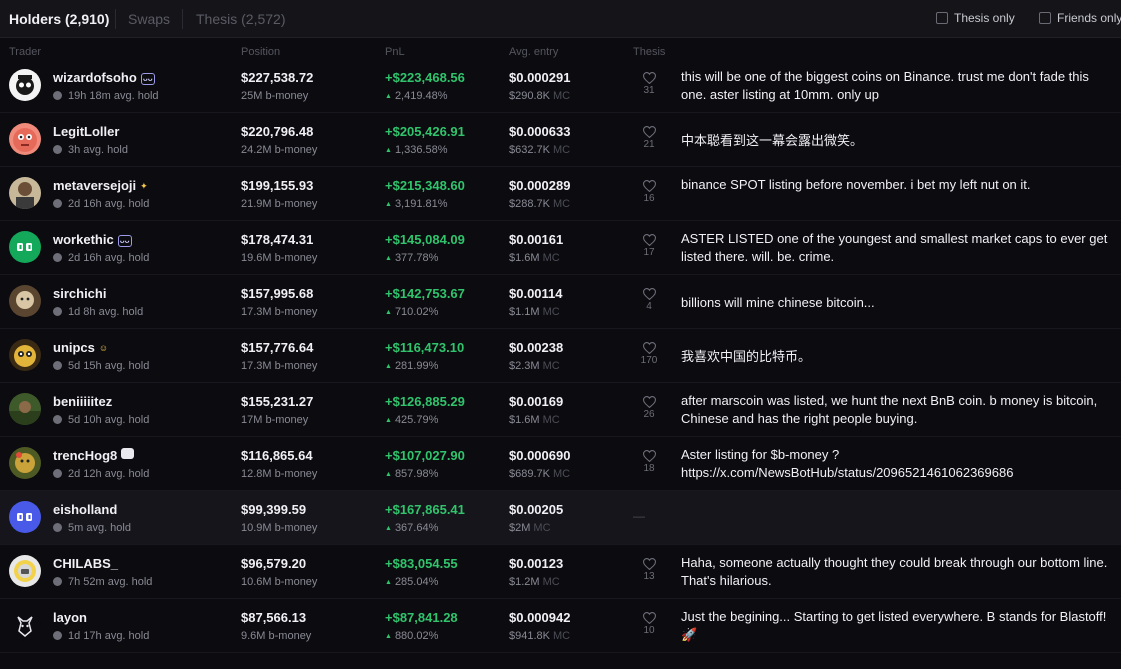 Image resolution: width=1121 pixels, height=669 pixels. What do you see at coordinates (649, 90) in the screenshot?
I see `like-count: 31` at bounding box center [649, 90].